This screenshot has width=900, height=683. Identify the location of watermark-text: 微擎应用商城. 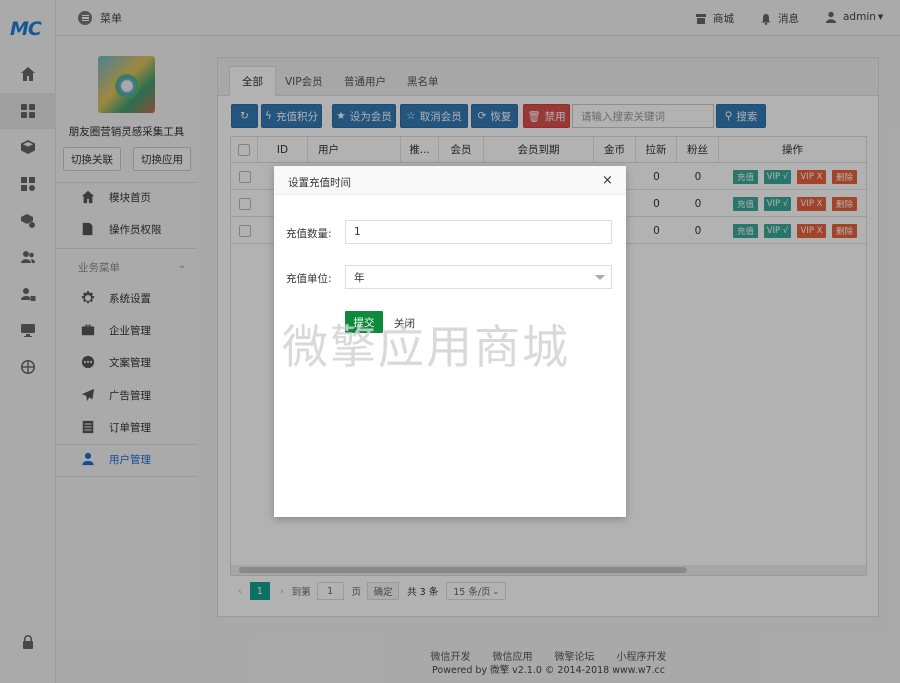
(426, 347).